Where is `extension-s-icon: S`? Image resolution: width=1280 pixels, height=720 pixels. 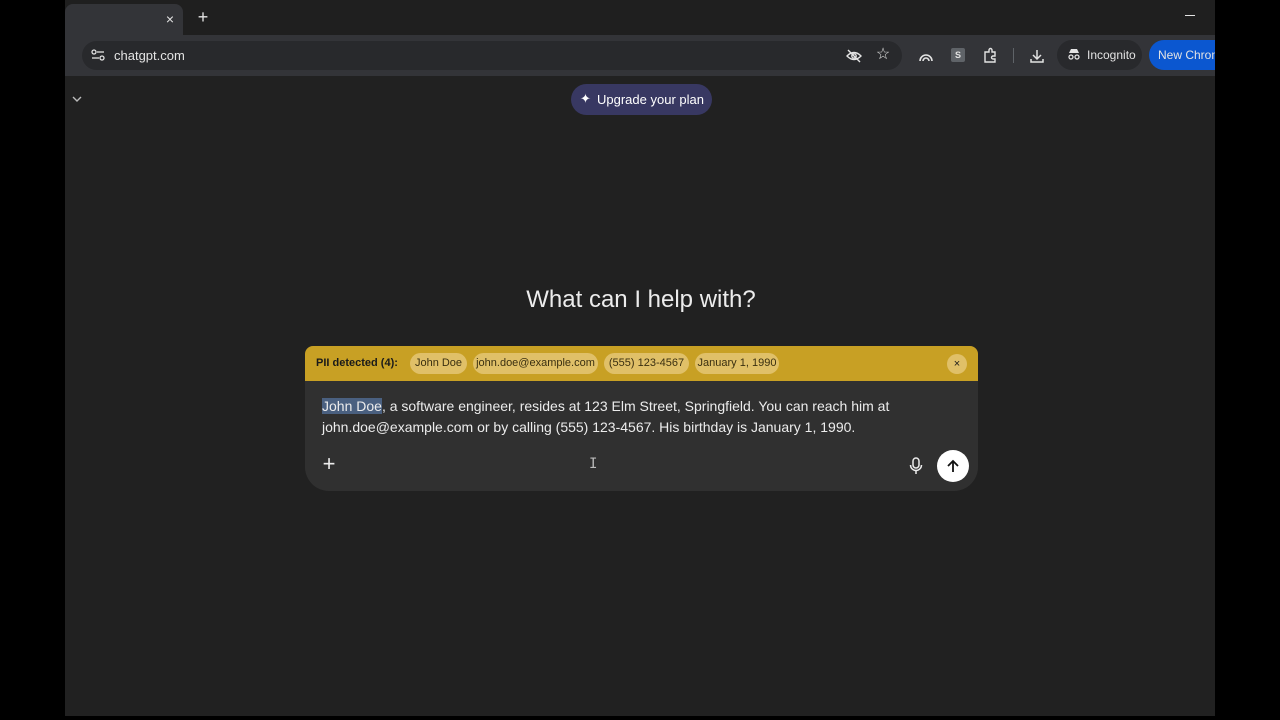
extension-s-icon: S is located at coordinates (958, 55).